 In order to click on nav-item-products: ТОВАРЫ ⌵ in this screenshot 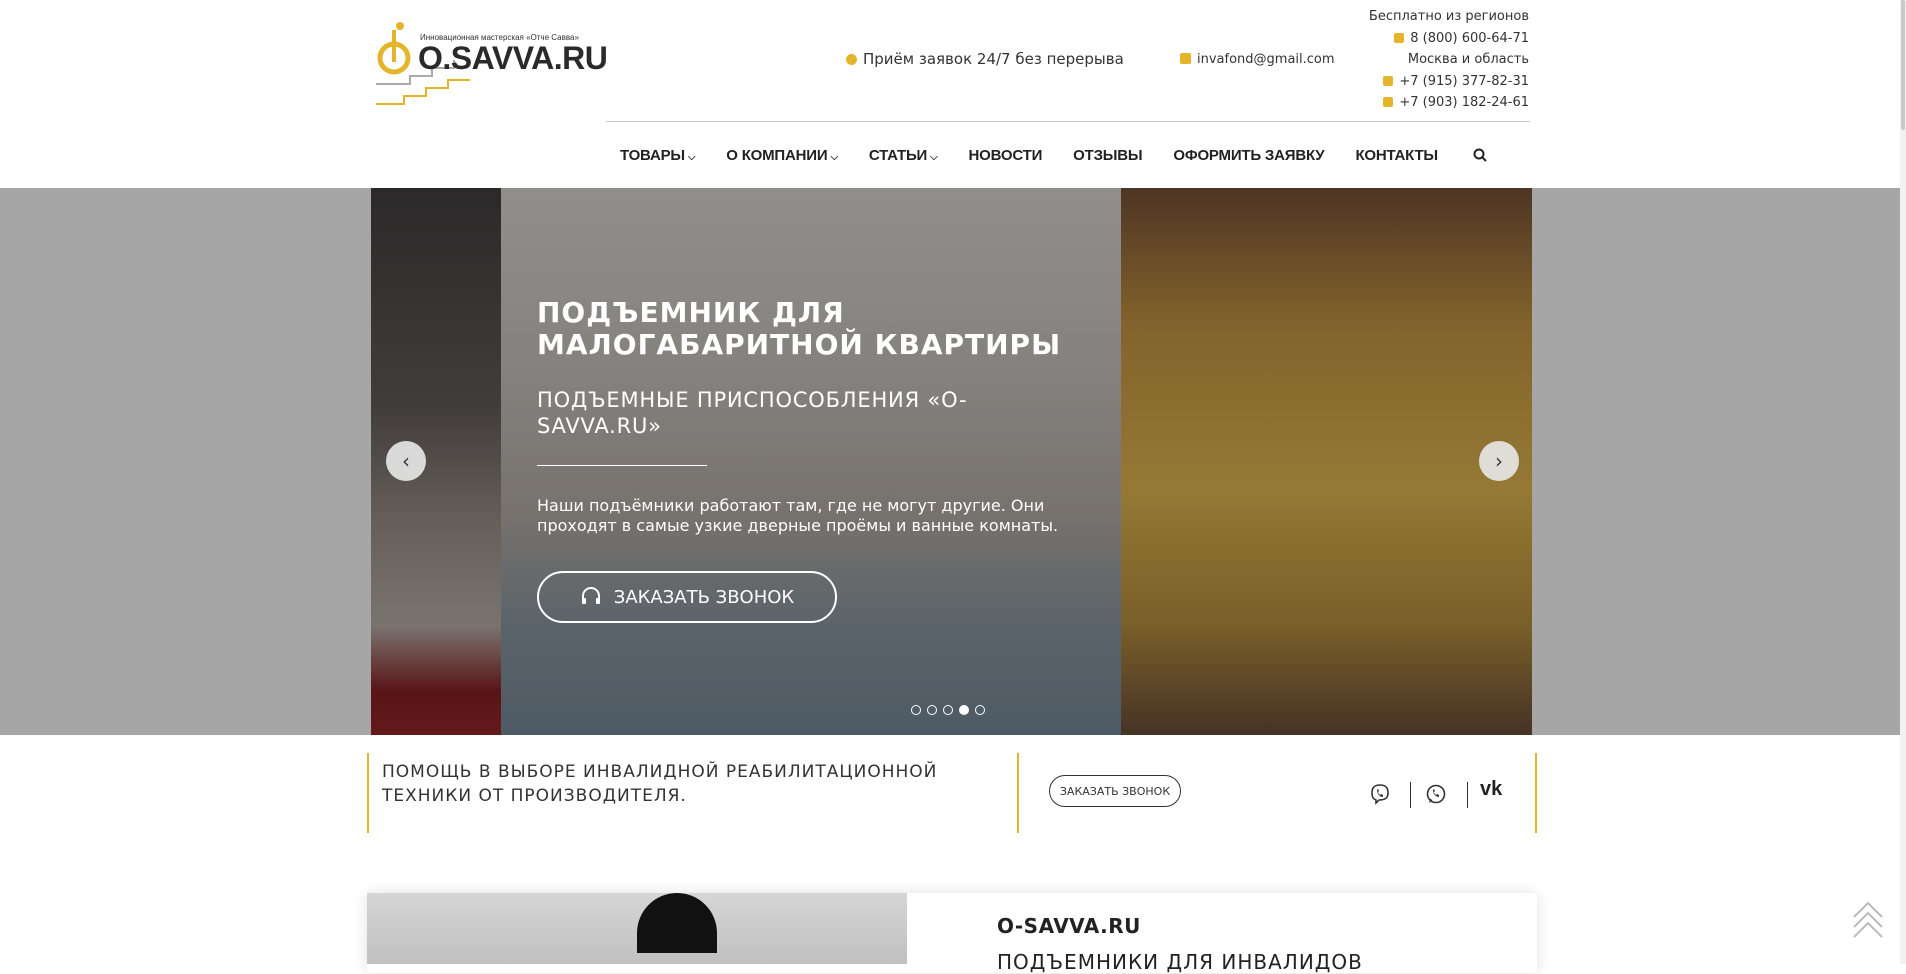, I will do `click(659, 155)`.